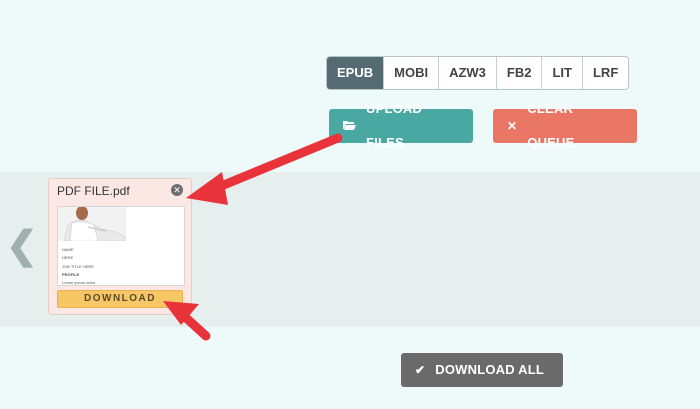 This screenshot has width=700, height=409. I want to click on thumb-line: PROFILE, so click(71, 274).